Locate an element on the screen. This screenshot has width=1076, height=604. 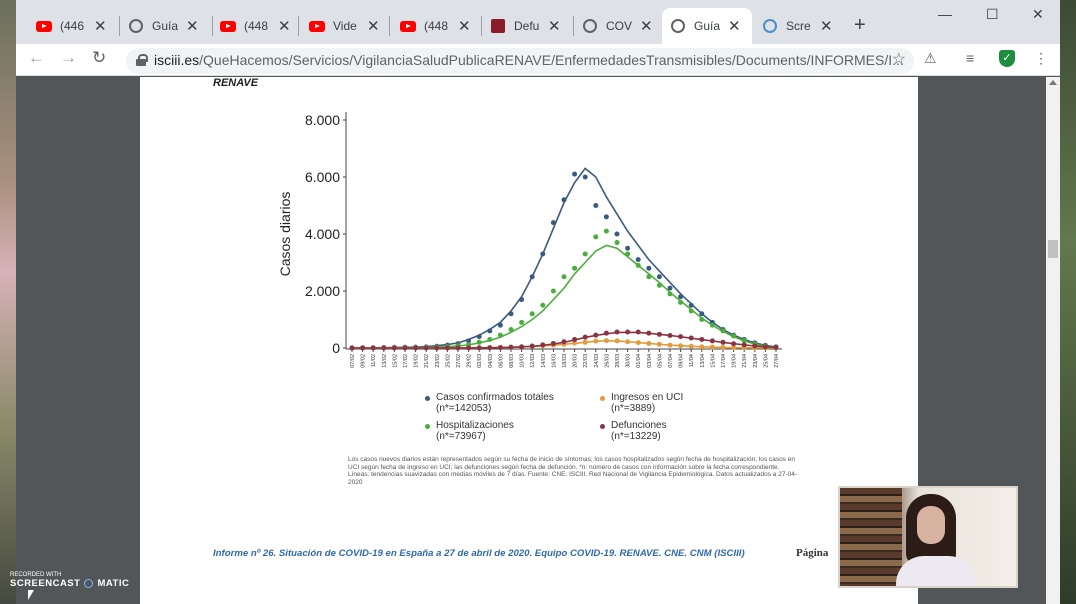
shield-extension-icon: ✓ is located at coordinates (1007, 58).